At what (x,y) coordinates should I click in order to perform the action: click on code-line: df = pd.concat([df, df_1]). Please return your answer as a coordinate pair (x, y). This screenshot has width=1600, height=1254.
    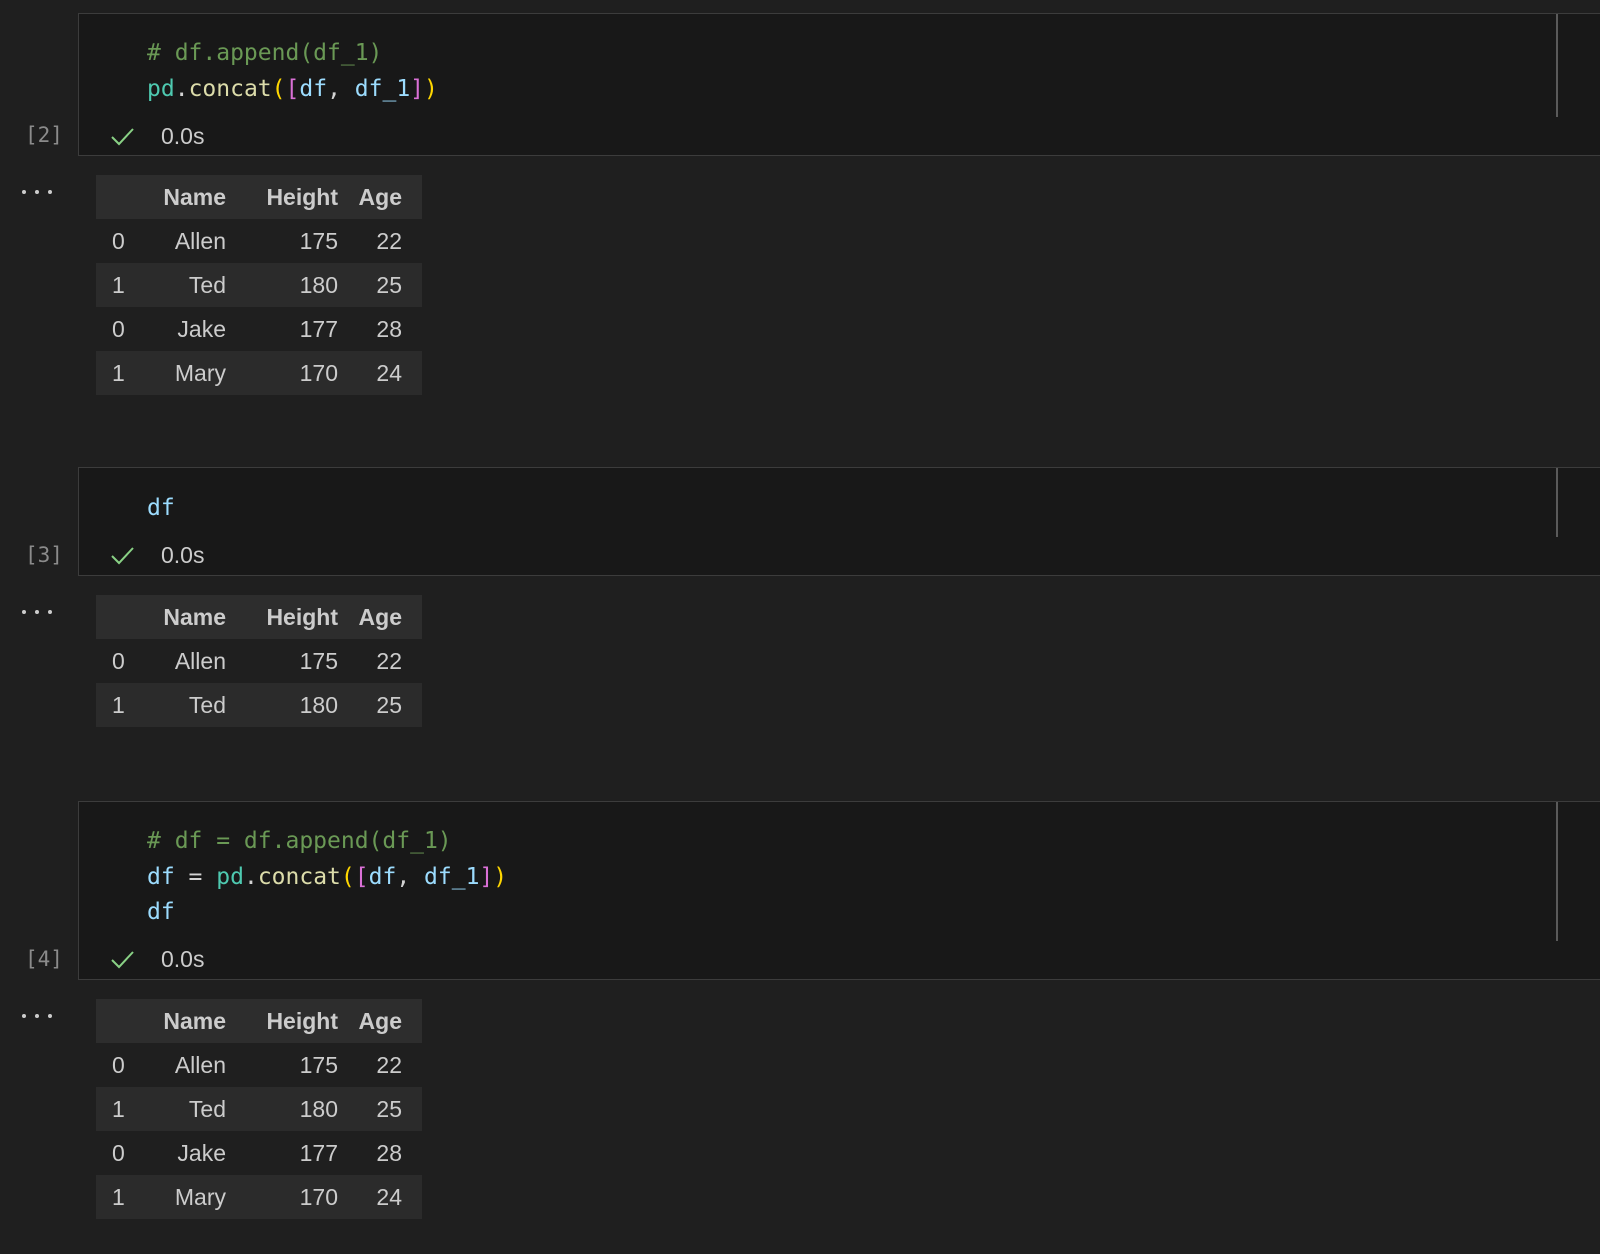
    Looking at the image, I should click on (327, 877).